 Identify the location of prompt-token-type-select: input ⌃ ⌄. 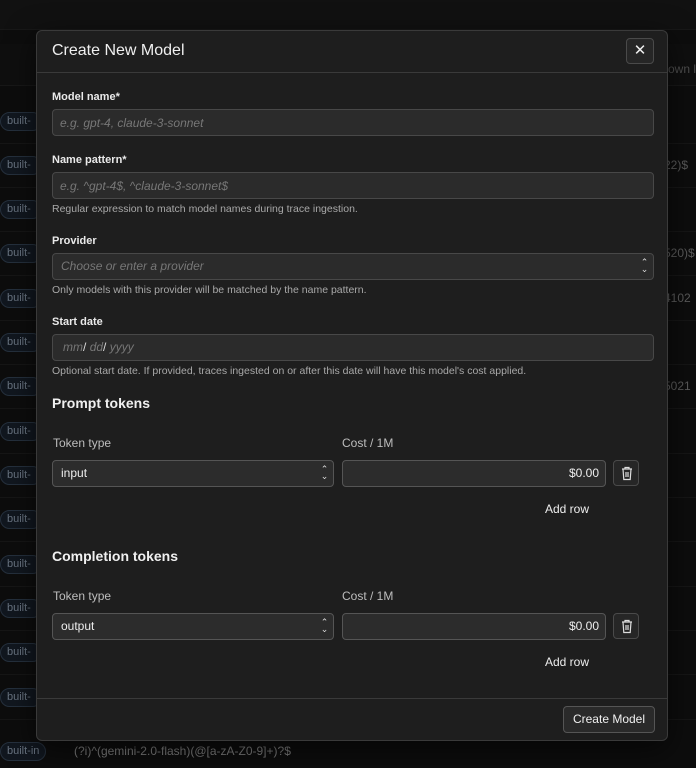
(193, 473).